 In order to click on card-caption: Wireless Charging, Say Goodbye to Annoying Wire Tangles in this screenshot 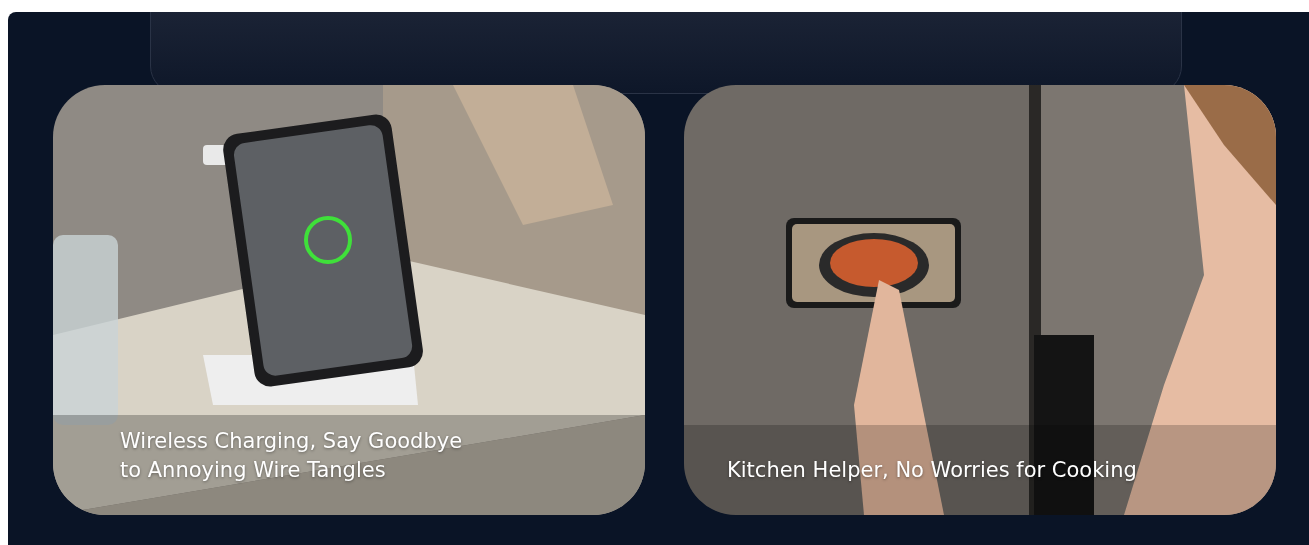, I will do `click(292, 456)`.